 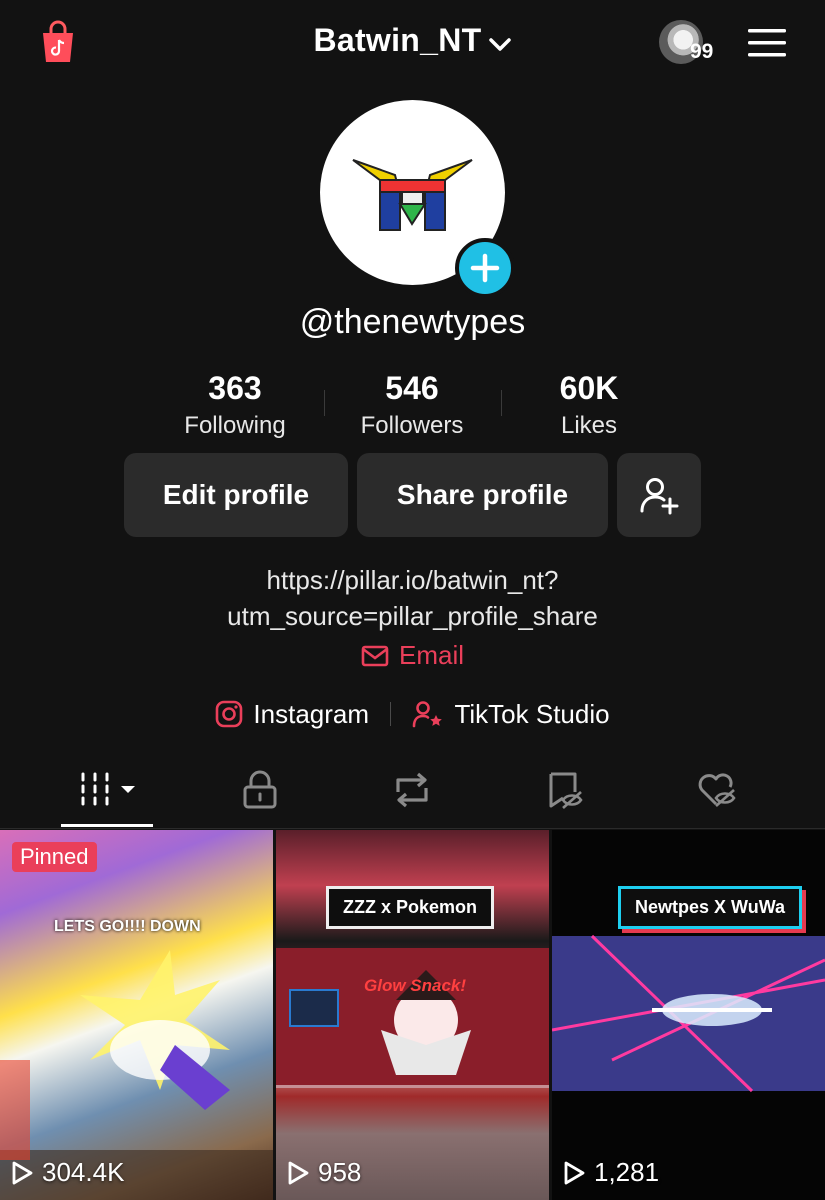 I want to click on bookmark-hidden-icon, so click(x=566, y=790).